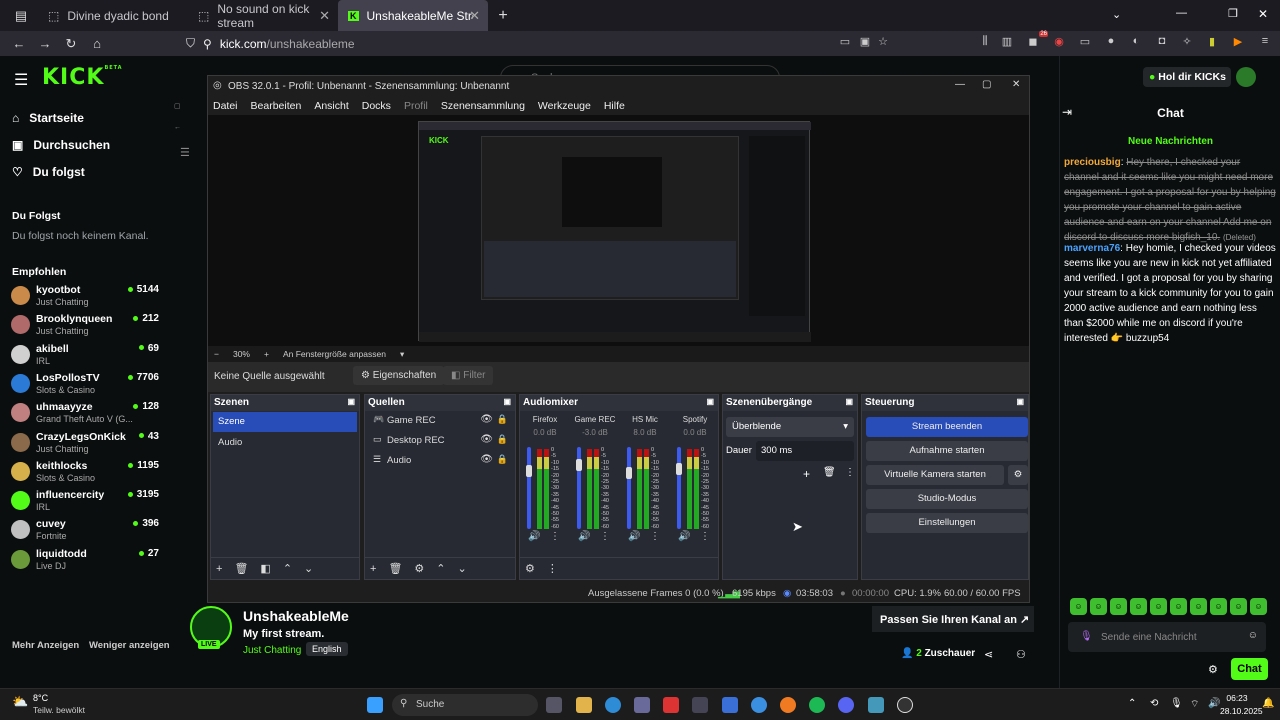  What do you see at coordinates (402, 354) in the screenshot?
I see `chevron-down-icon: ▾` at bounding box center [402, 354].